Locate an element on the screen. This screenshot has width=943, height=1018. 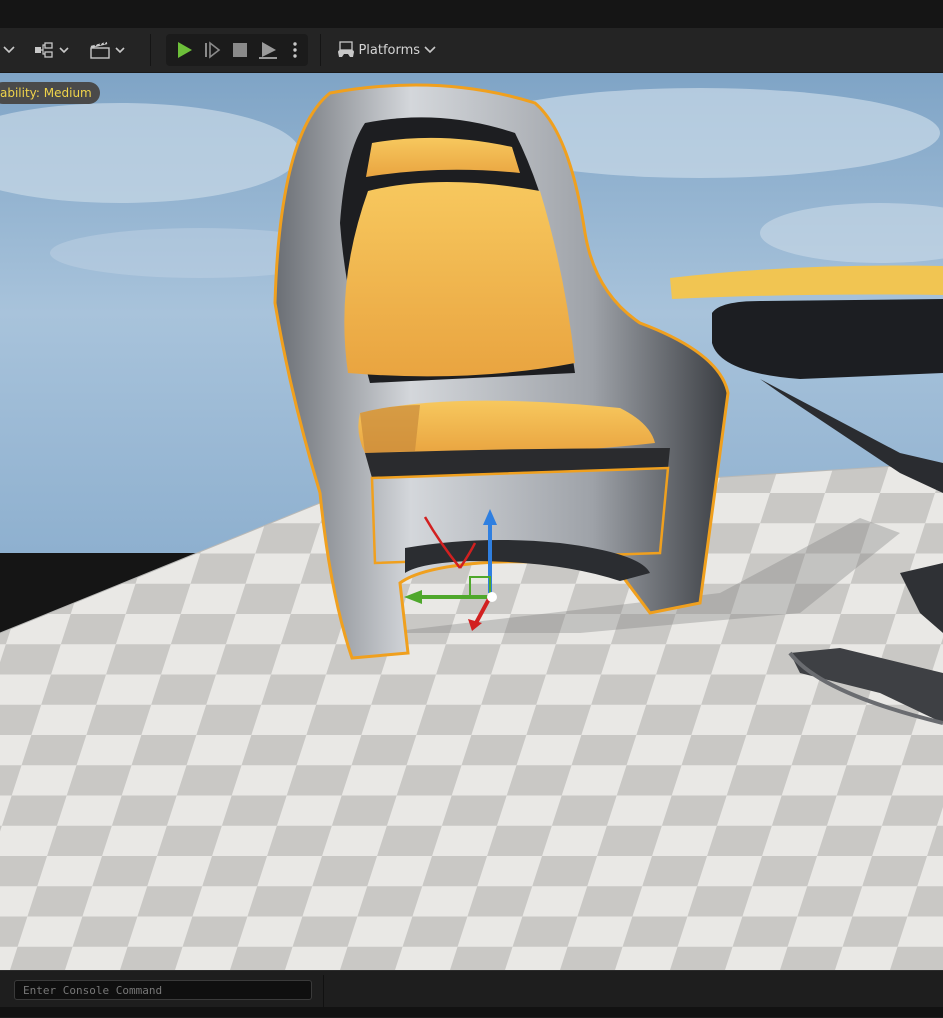
status-strip is located at coordinates (471, 1012).